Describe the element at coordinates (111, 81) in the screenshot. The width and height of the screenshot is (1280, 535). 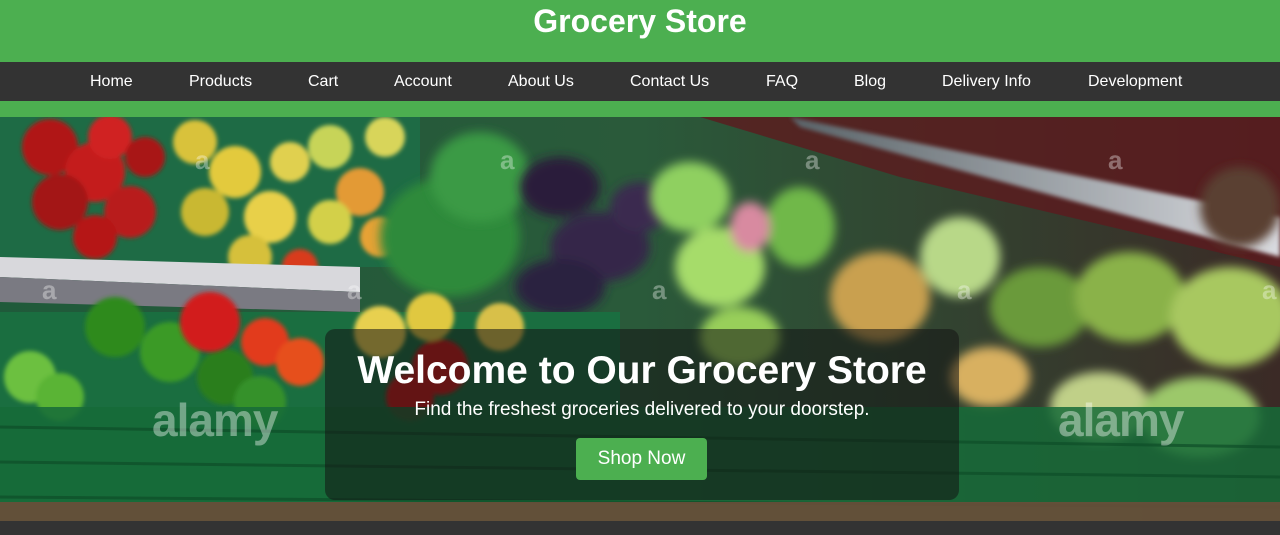
I see `nav-item-home: Home` at that location.